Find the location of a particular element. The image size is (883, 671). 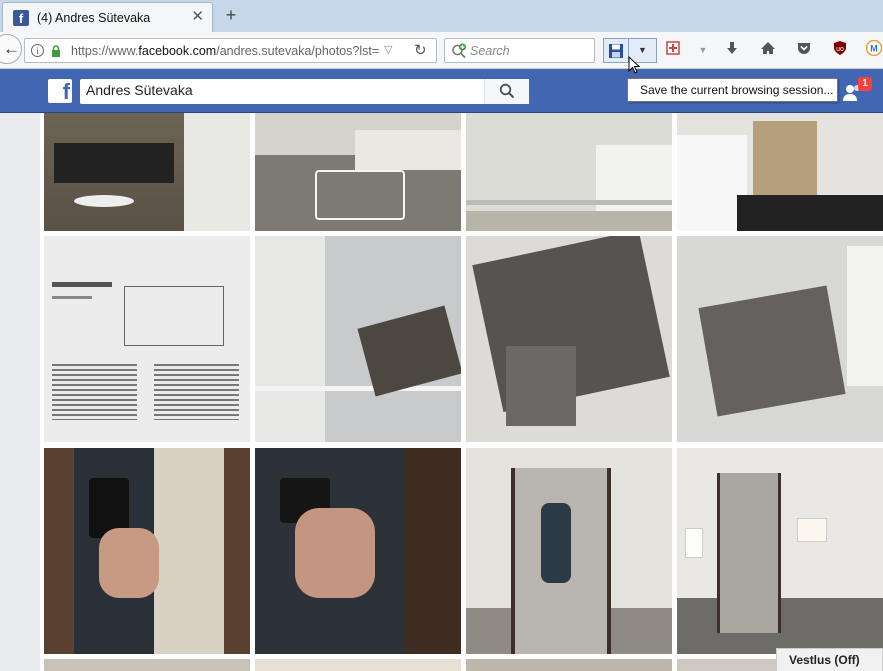

session-manager-icon is located at coordinates (673, 50).